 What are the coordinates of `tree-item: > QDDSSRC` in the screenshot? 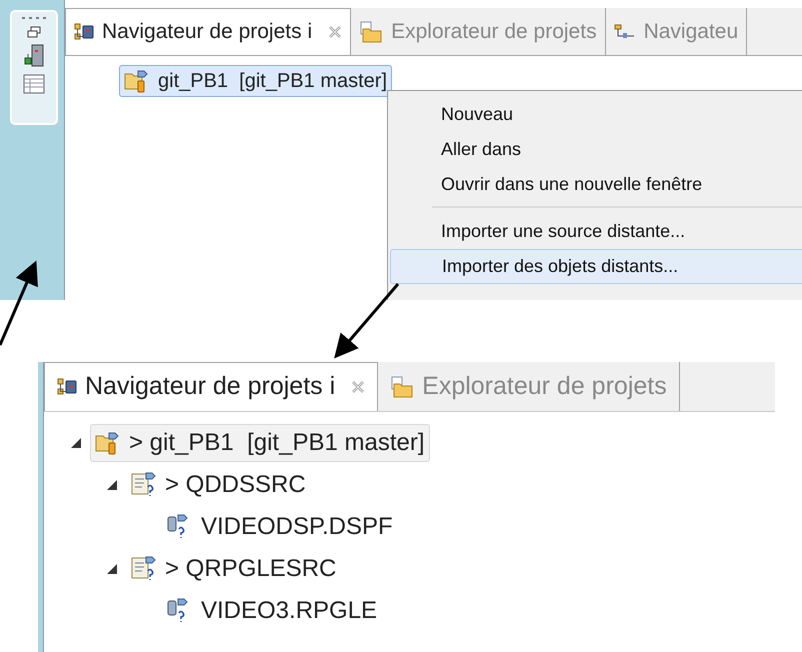 It's located at (218, 485).